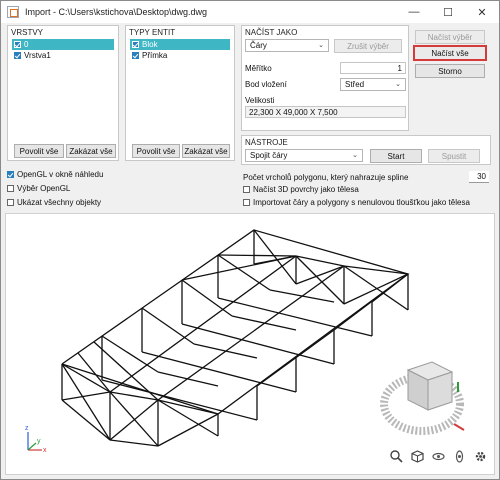  Describe the element at coordinates (422, 398) in the screenshot. I see `view-cube` at that location.